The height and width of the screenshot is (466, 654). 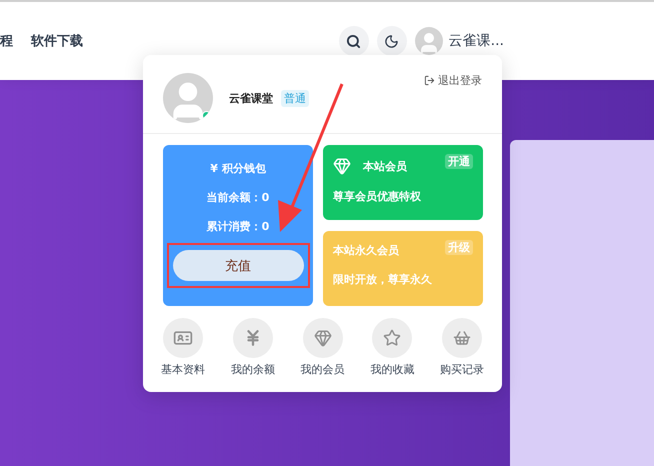 I want to click on balance-text: 当前余额：0, so click(x=238, y=197).